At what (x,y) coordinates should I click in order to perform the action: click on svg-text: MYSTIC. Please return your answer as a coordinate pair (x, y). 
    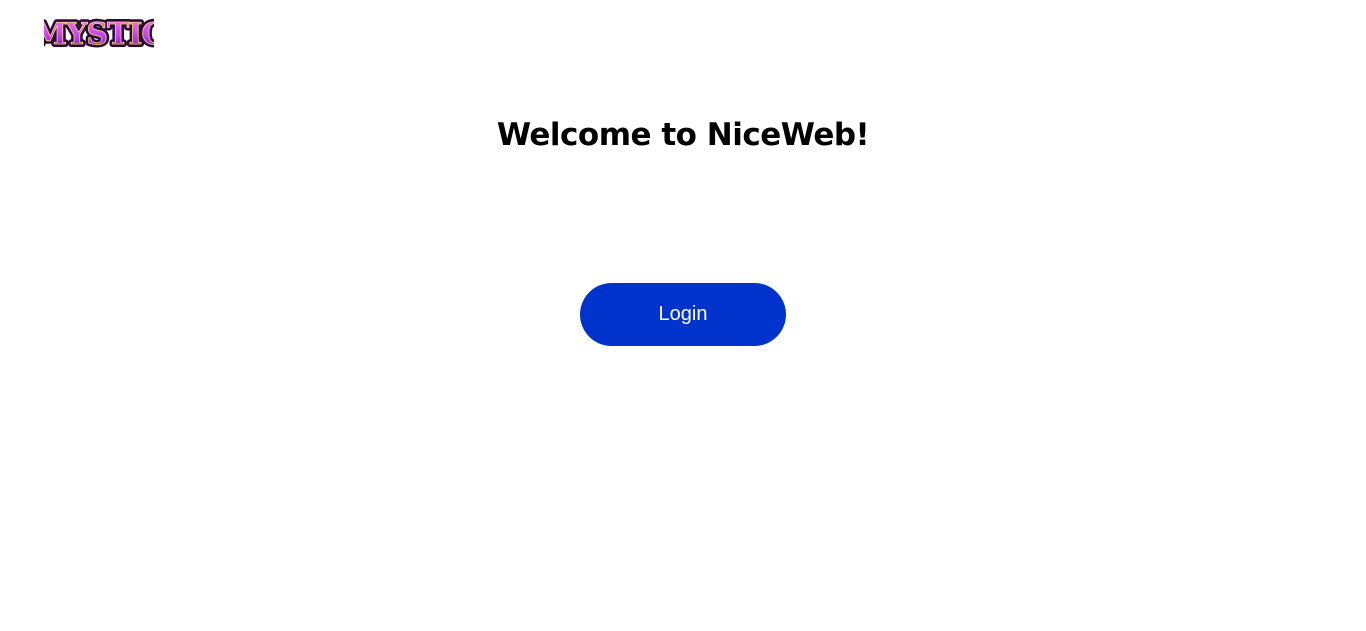
    Looking at the image, I should click on (99, 34).